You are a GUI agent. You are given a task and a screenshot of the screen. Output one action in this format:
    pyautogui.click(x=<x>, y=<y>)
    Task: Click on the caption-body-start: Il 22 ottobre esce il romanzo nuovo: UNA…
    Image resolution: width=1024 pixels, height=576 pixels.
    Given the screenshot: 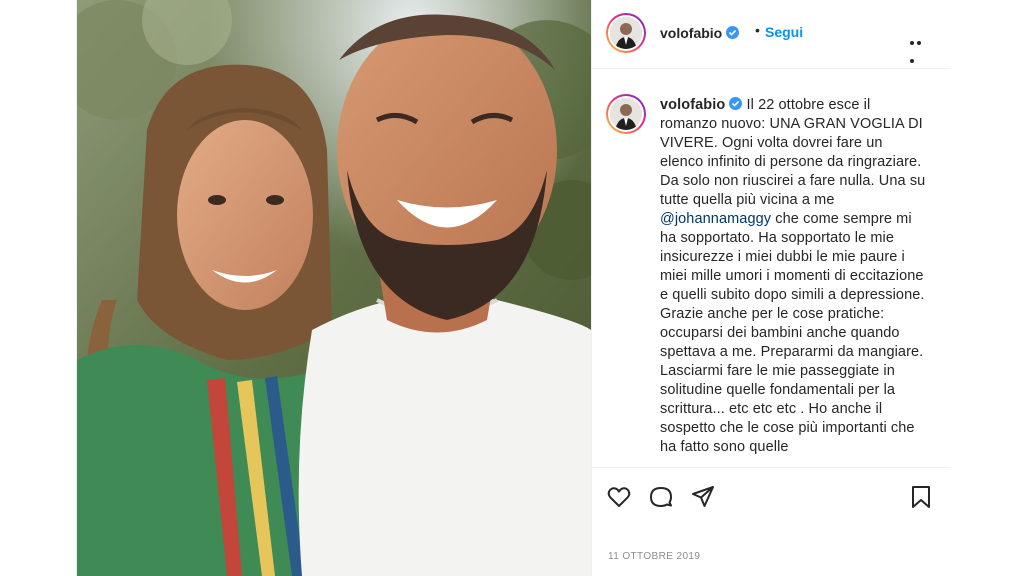 What is the action you would take?
    pyautogui.click(x=793, y=152)
    